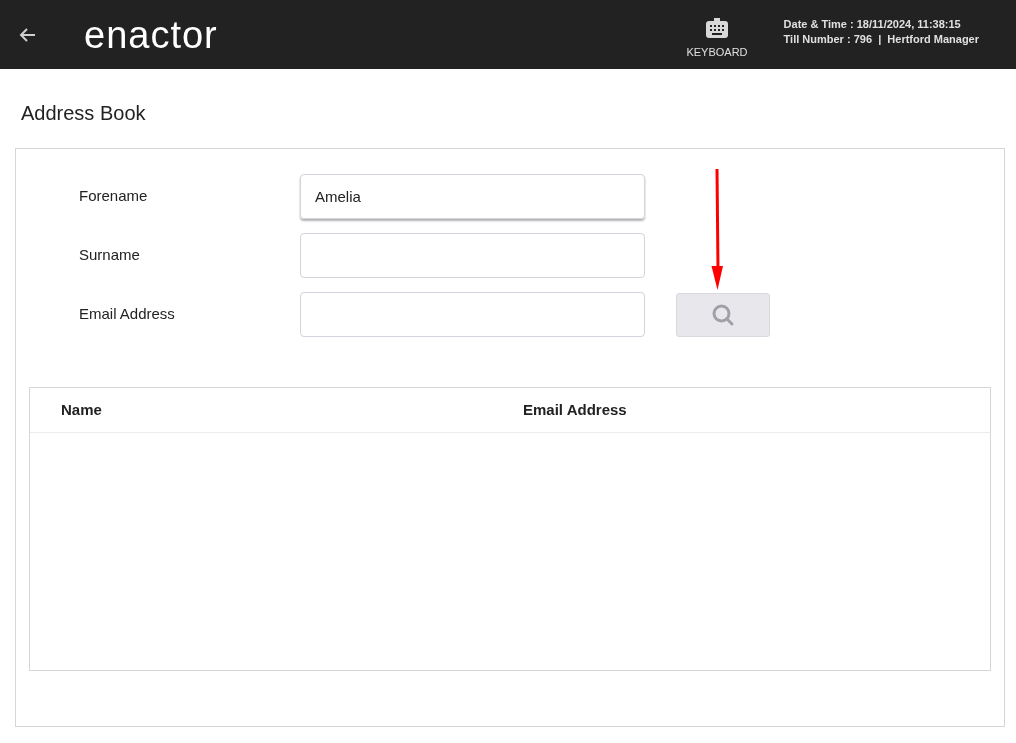  I want to click on field-label: Forename, so click(114, 196).